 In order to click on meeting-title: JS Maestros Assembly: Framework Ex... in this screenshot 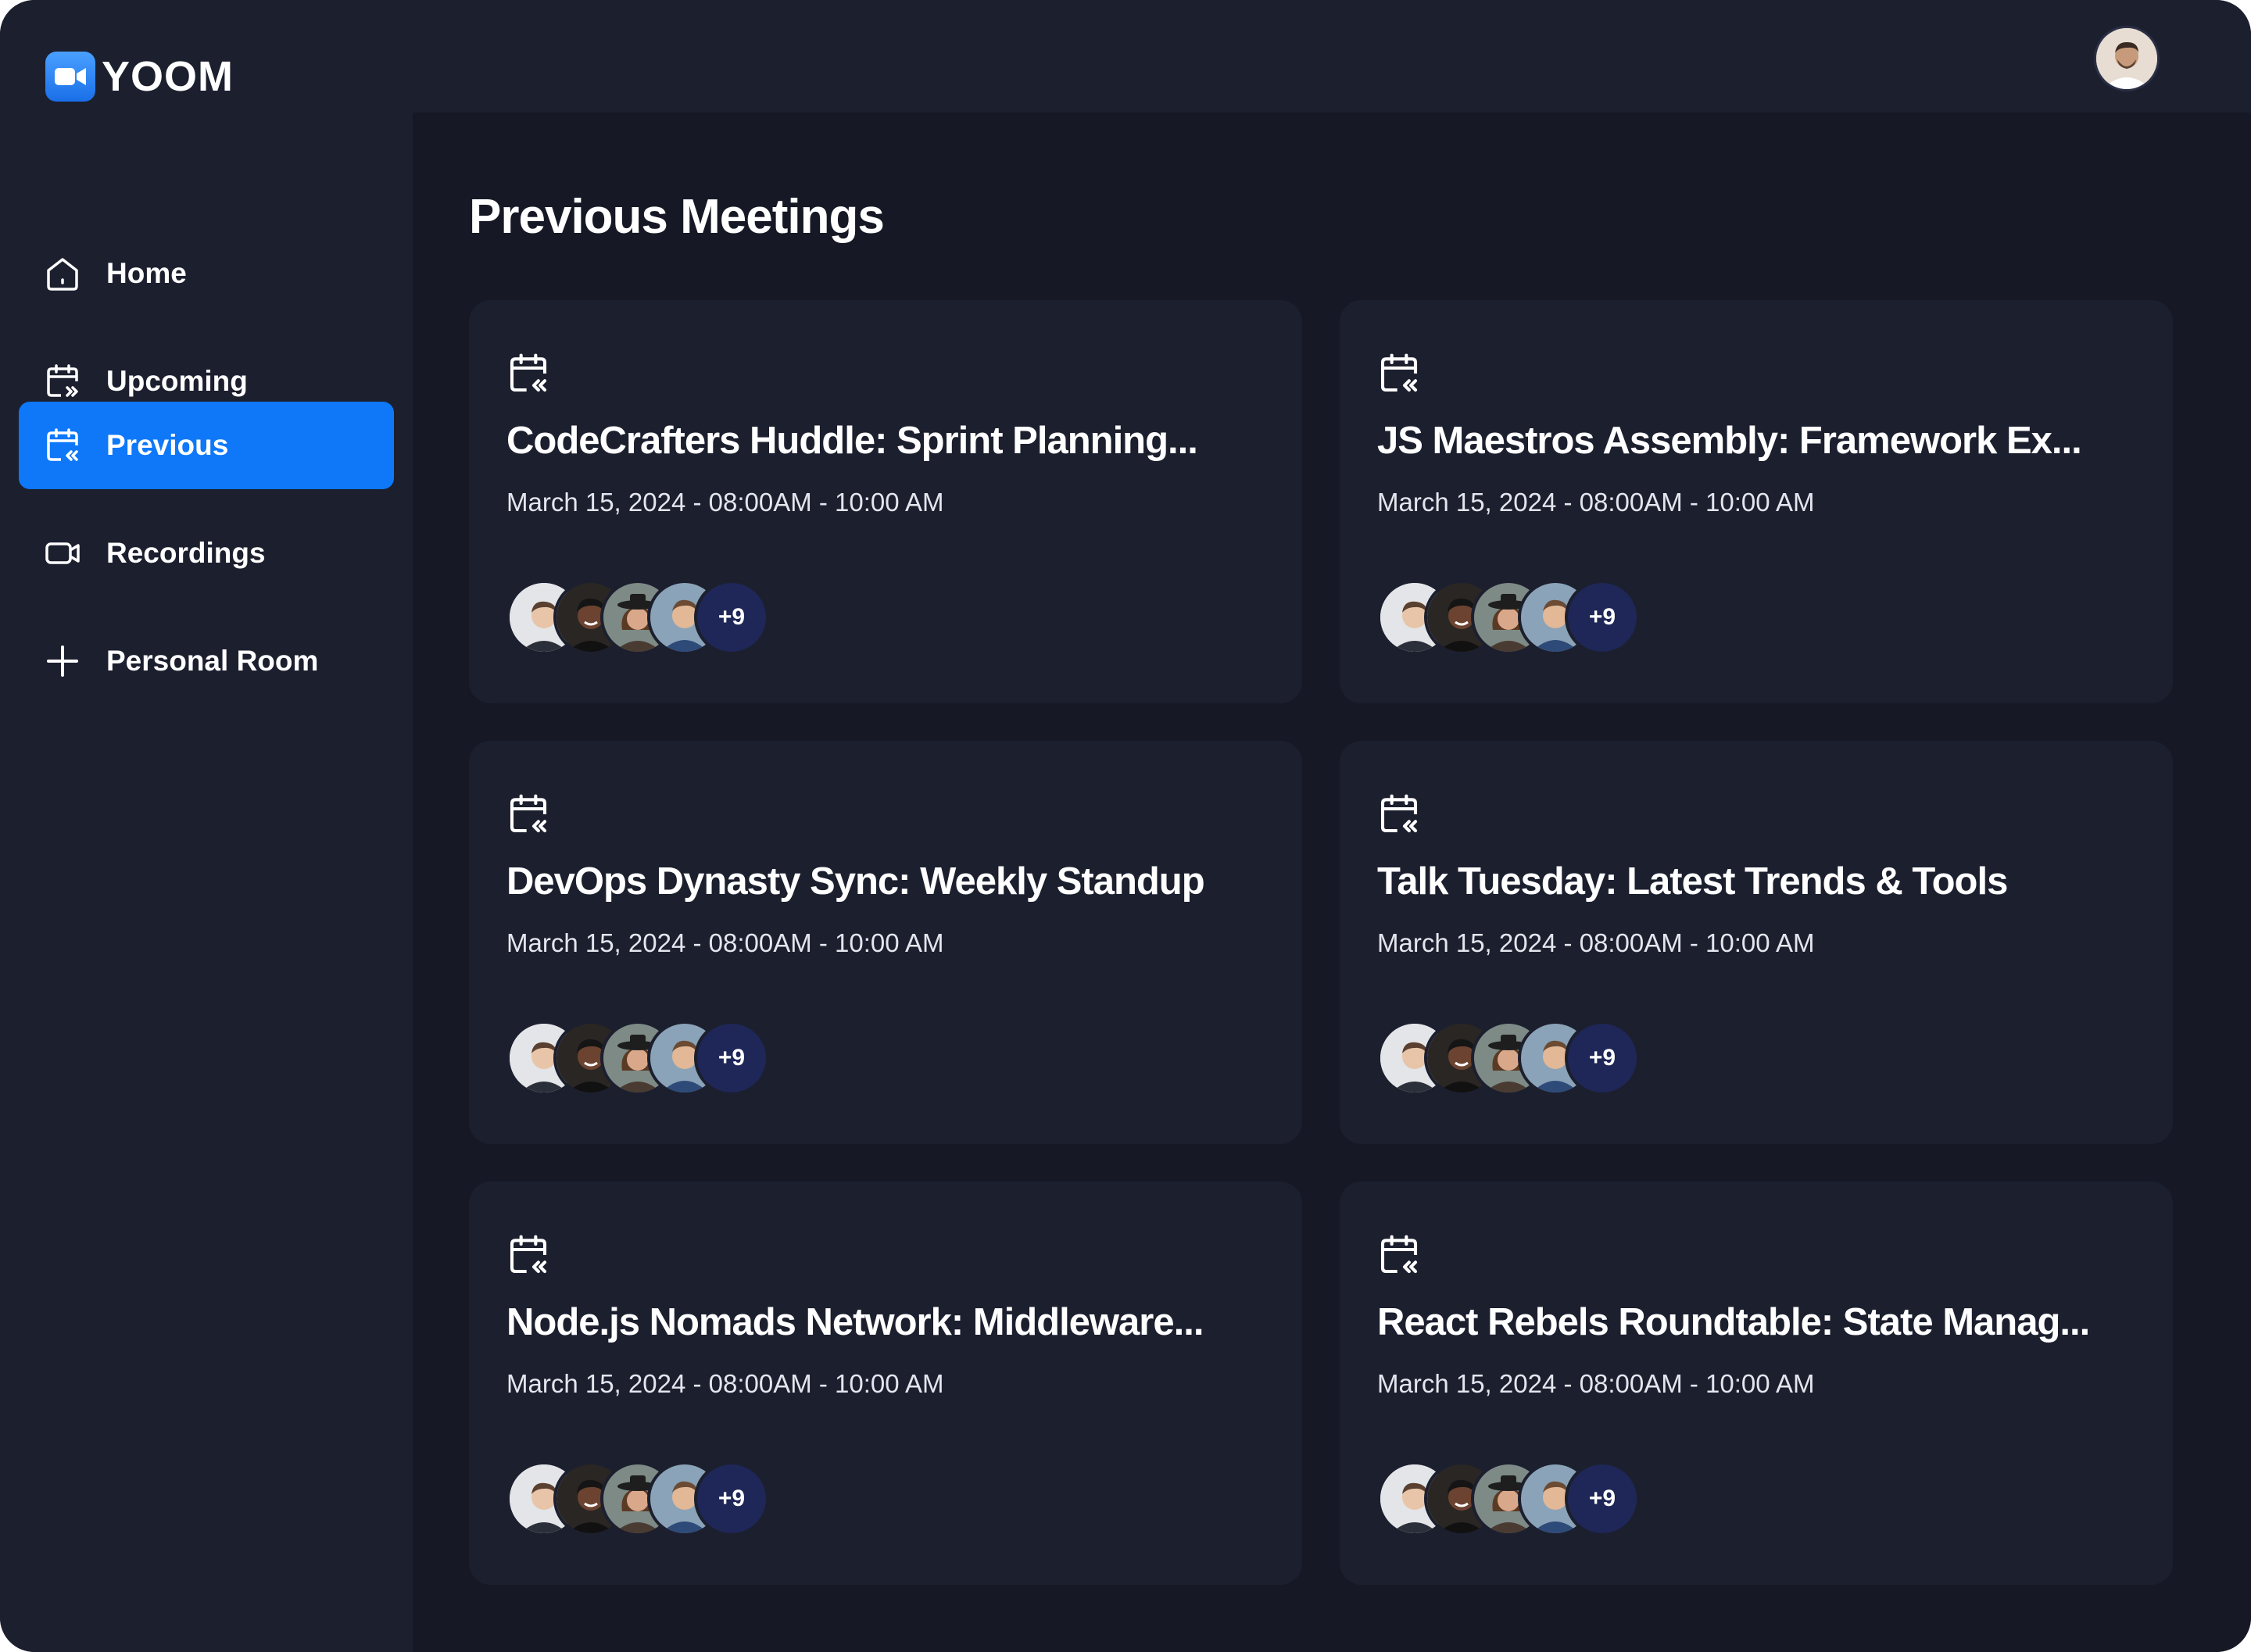, I will do `click(1730, 441)`.